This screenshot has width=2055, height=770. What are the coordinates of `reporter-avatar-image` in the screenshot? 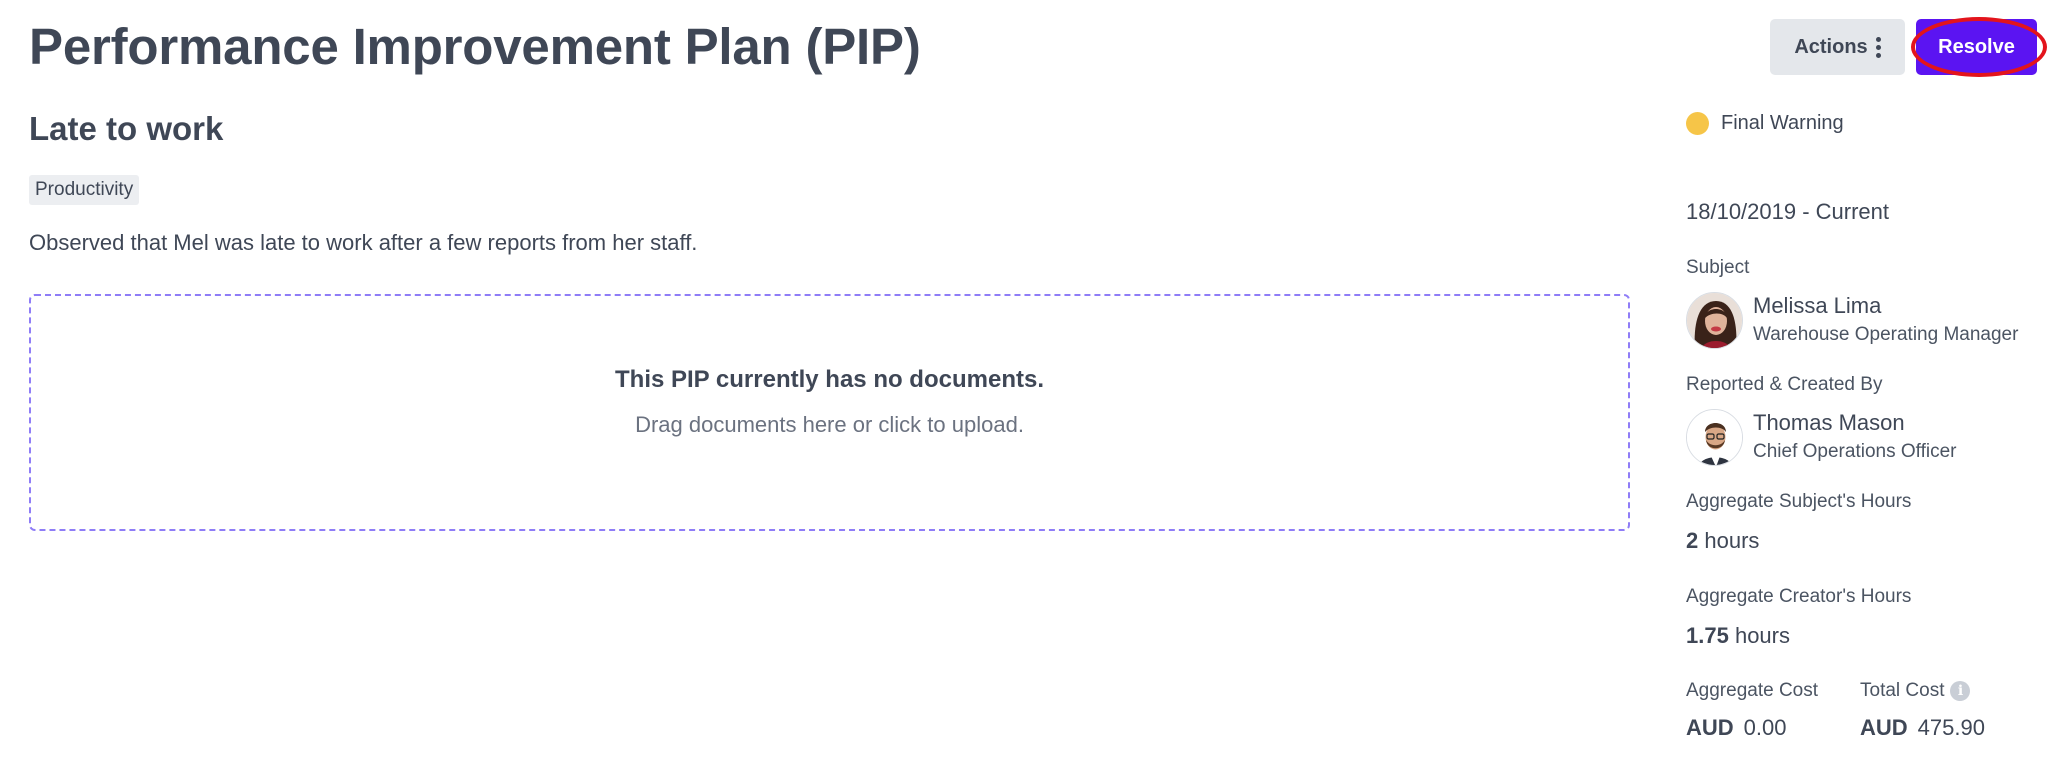 It's located at (1714, 437).